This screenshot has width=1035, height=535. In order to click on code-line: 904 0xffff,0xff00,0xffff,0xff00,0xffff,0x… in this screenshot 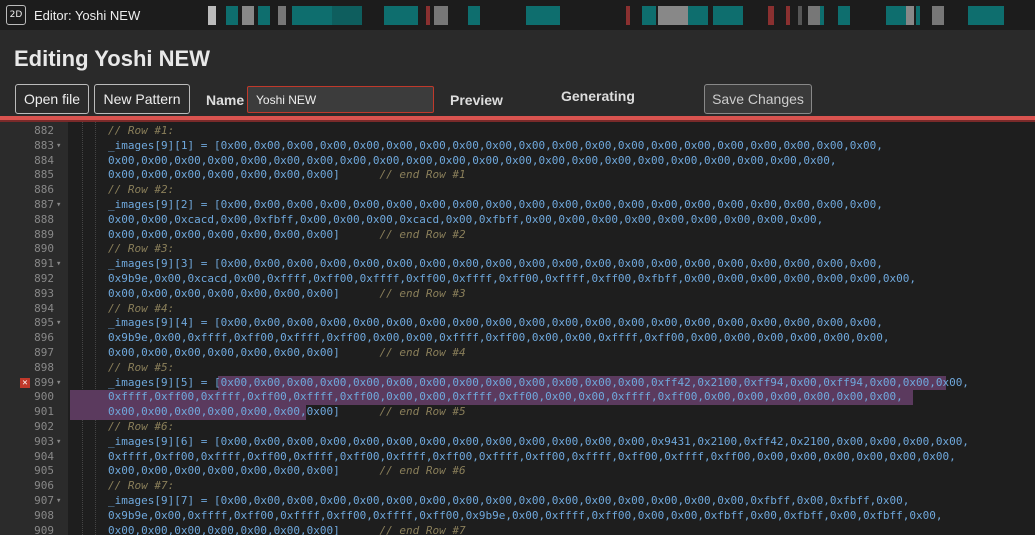, I will do `click(517, 457)`.